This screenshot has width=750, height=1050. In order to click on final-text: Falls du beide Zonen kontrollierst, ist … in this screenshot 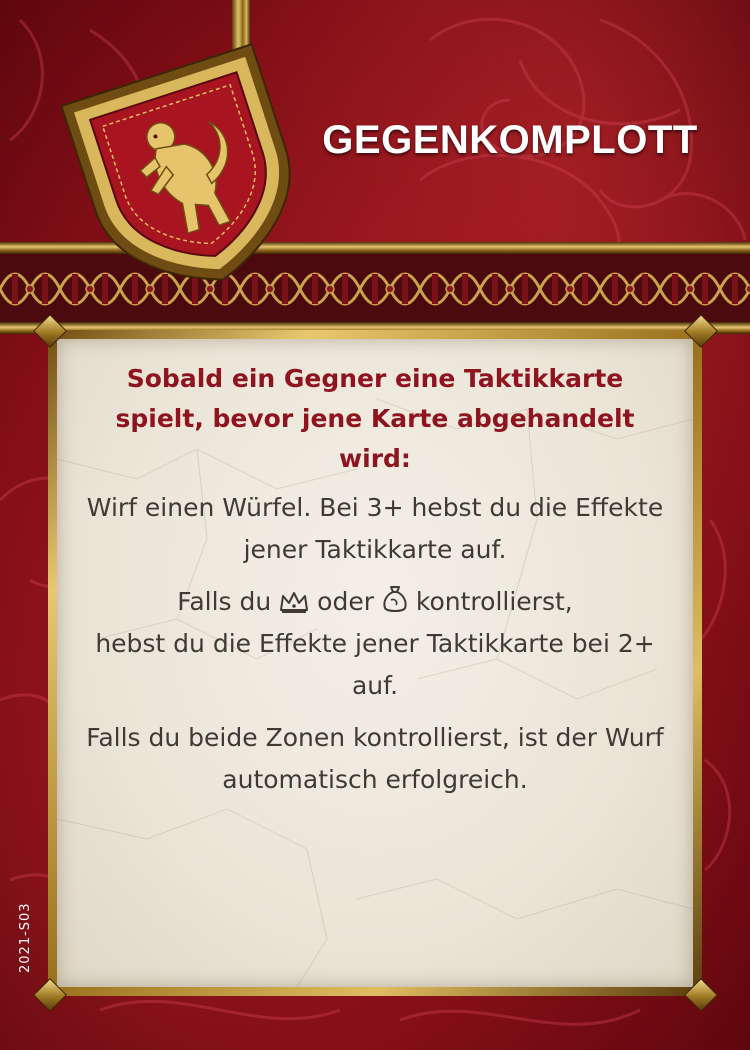, I will do `click(375, 758)`.